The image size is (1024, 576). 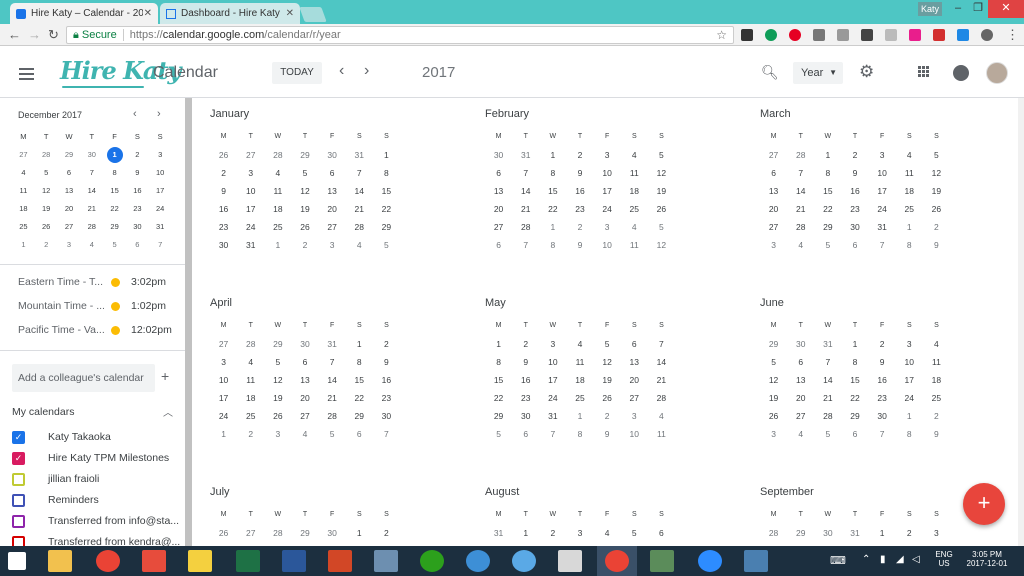 I want to click on mini-next-month-icon: ›, so click(x=159, y=114).